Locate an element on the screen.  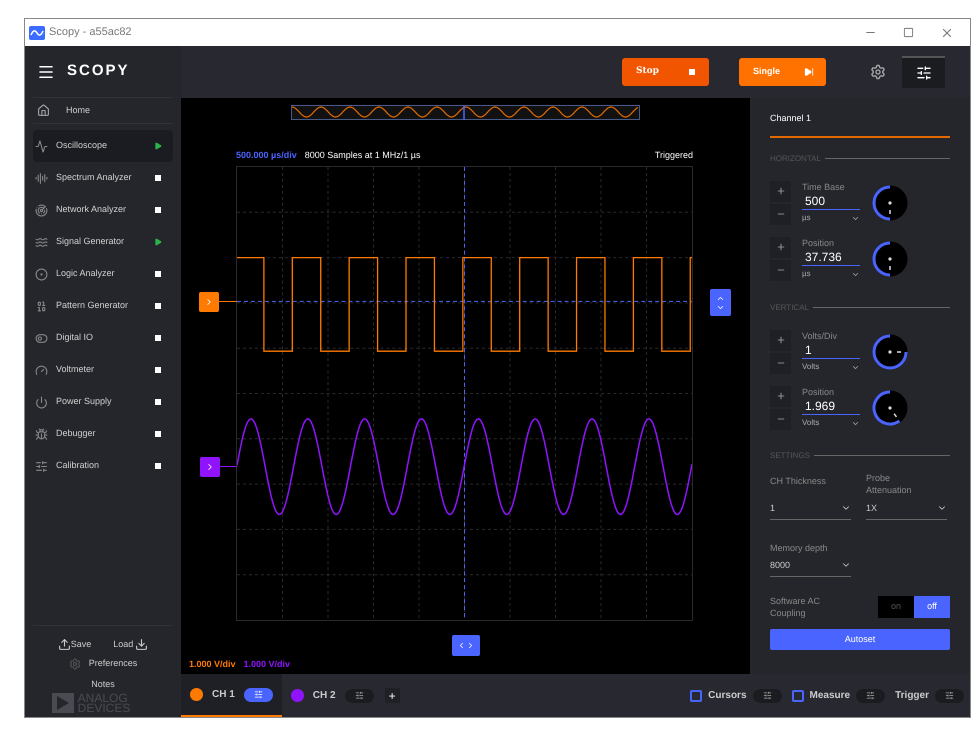
value-field: 1 is located at coordinates (831, 351).